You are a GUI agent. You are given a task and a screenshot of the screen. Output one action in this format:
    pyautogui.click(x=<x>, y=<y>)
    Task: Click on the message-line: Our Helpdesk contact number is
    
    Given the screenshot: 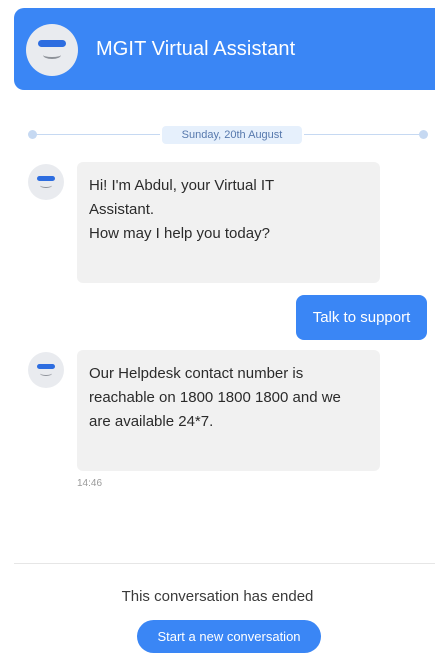 What is the action you would take?
    pyautogui.click(x=196, y=373)
    